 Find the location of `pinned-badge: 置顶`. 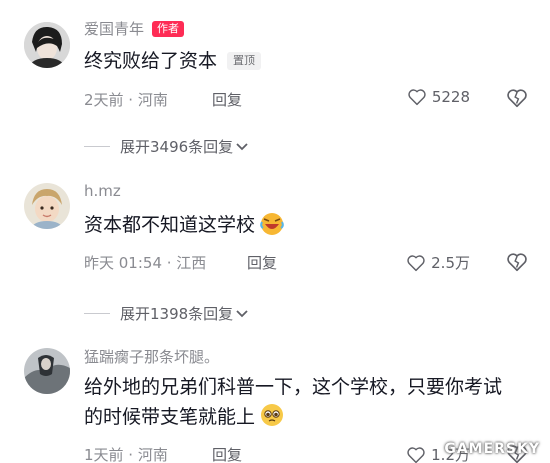

pinned-badge: 置顶 is located at coordinates (244, 61).